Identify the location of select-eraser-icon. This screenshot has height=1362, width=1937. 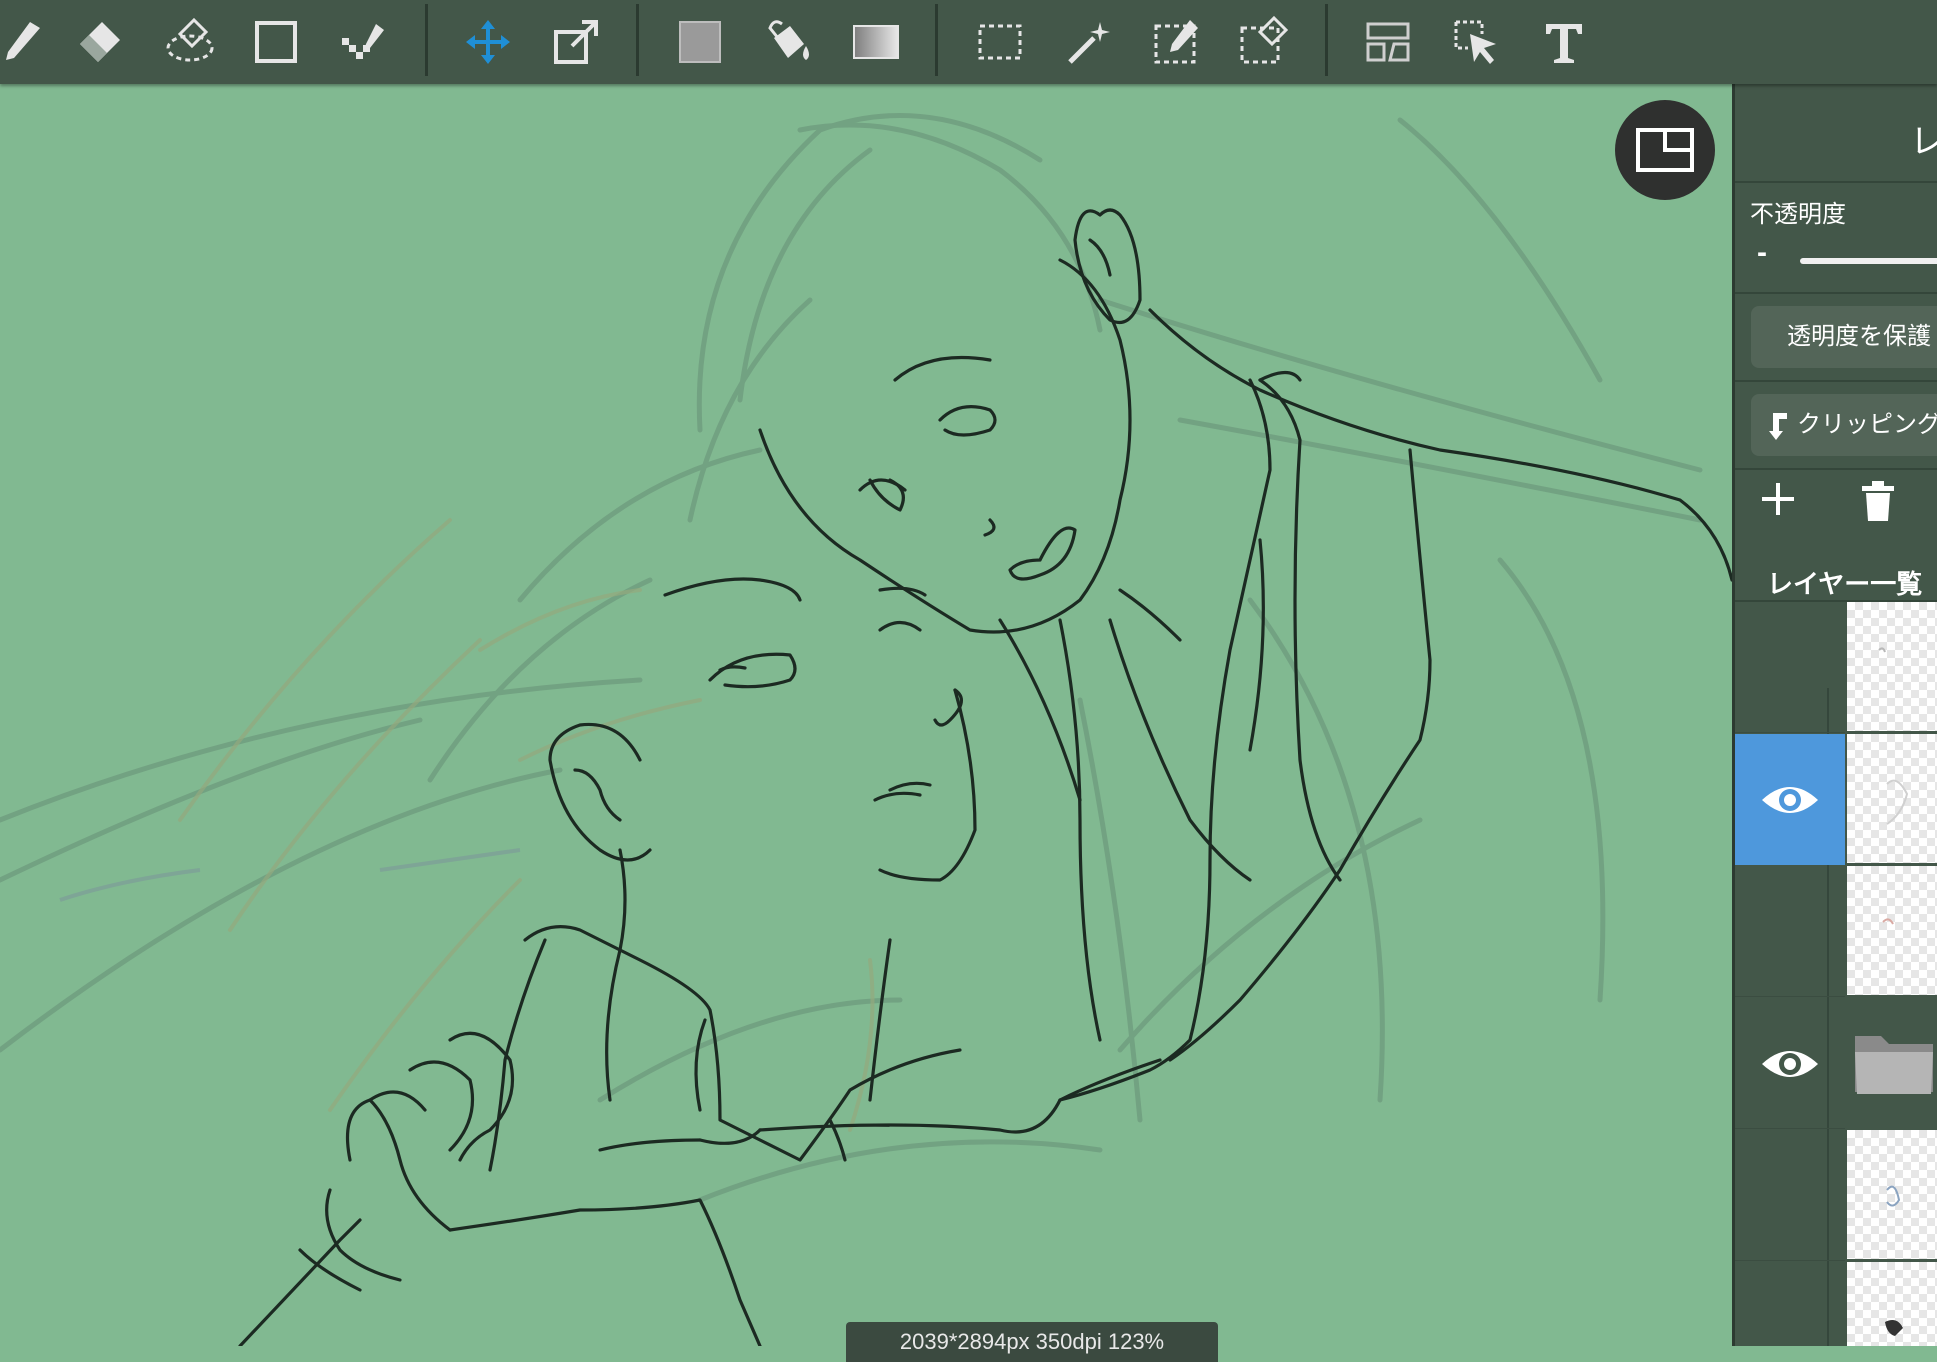
(1264, 39).